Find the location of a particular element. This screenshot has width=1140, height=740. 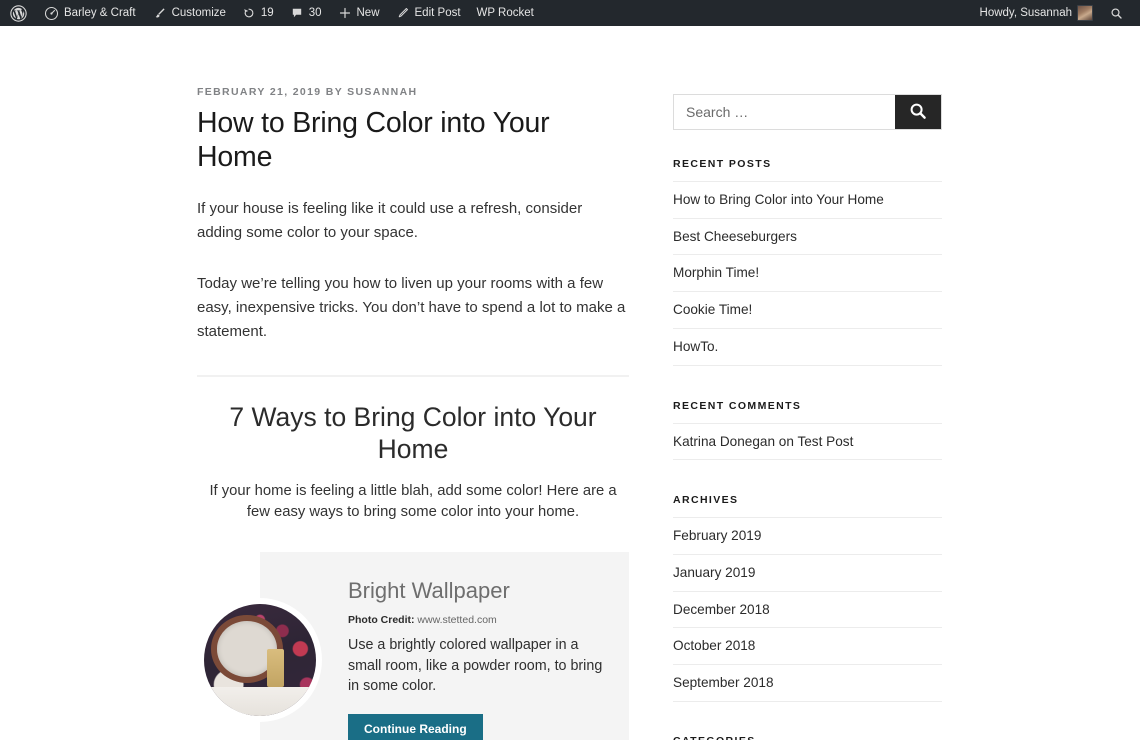

admin-bar-edit-post: Edit Post is located at coordinates (428, 13).